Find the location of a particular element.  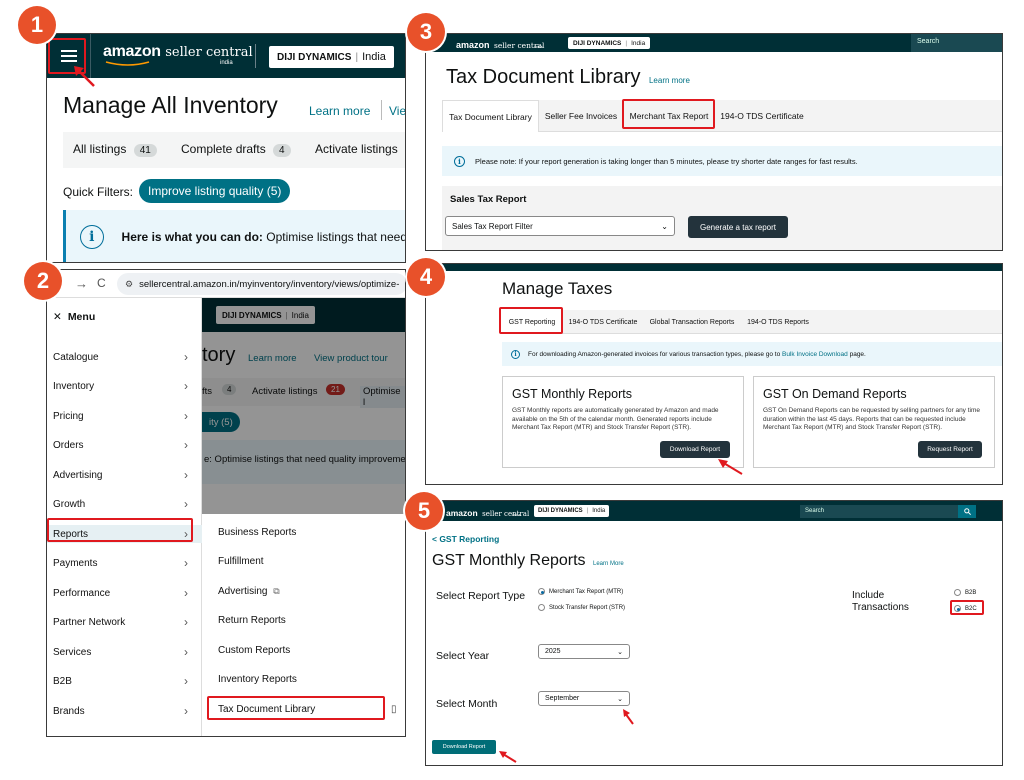

quick-filter-pill: Improve listing quality (5) is located at coordinates (215, 191).